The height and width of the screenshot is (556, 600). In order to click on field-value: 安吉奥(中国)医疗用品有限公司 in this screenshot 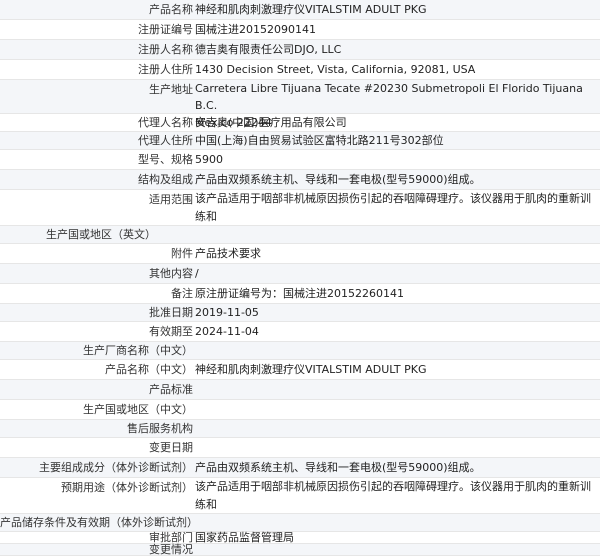, I will do `click(271, 122)`.